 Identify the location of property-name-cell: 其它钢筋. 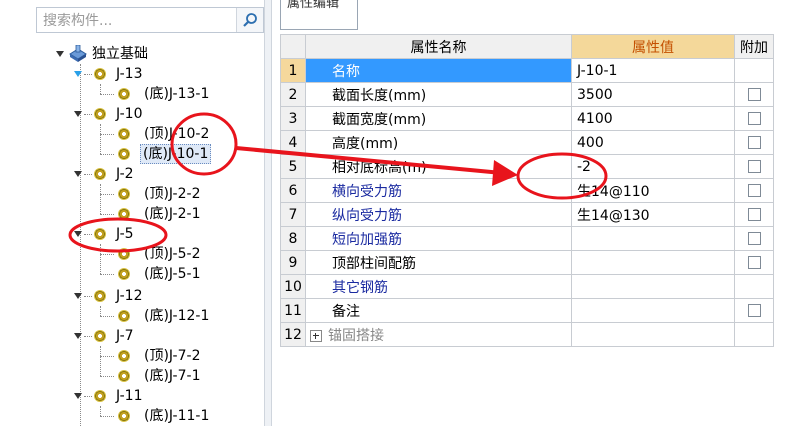
(438, 286).